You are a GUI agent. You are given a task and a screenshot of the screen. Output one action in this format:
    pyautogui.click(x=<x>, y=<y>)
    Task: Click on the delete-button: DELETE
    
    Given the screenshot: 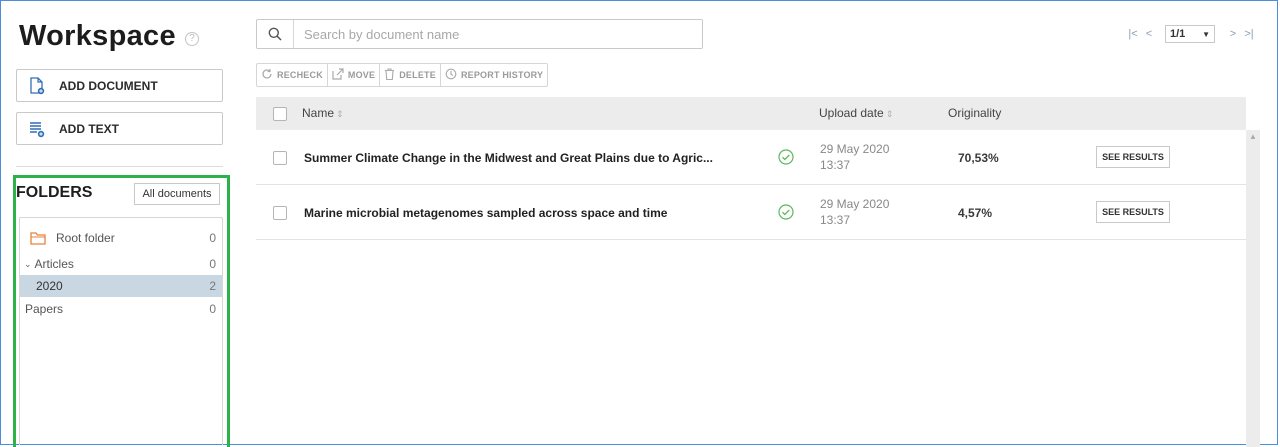 What is the action you would take?
    pyautogui.click(x=410, y=75)
    